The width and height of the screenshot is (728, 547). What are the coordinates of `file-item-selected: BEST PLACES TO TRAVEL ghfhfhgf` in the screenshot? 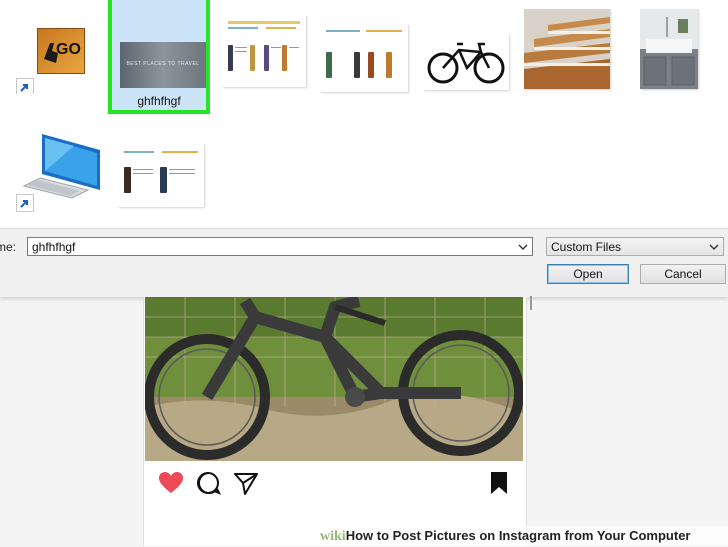 It's located at (159, 57).